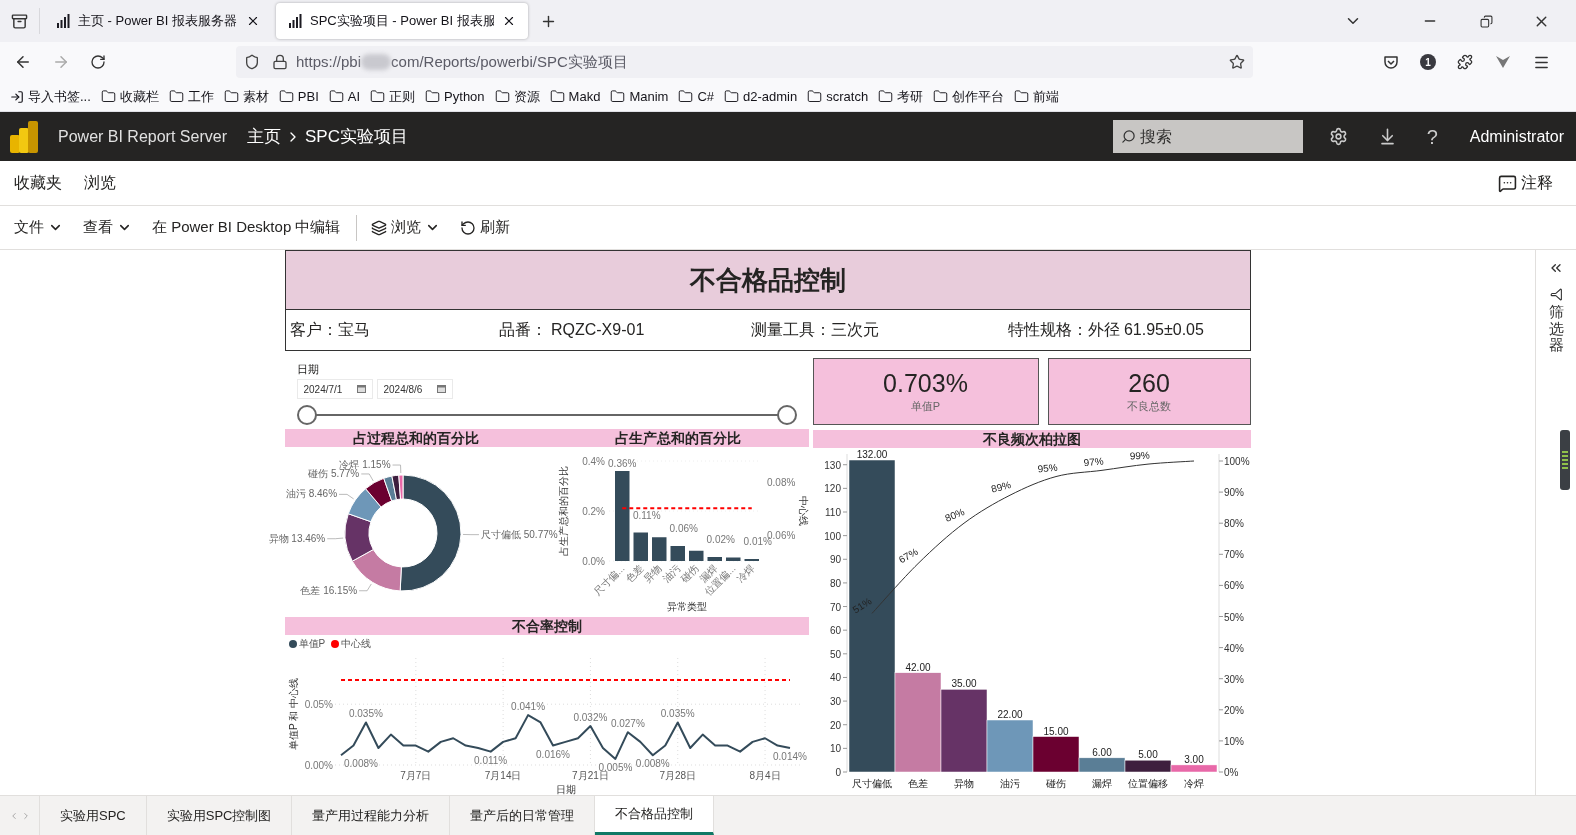  I want to click on nav-link: 收藏夹, so click(38, 183).